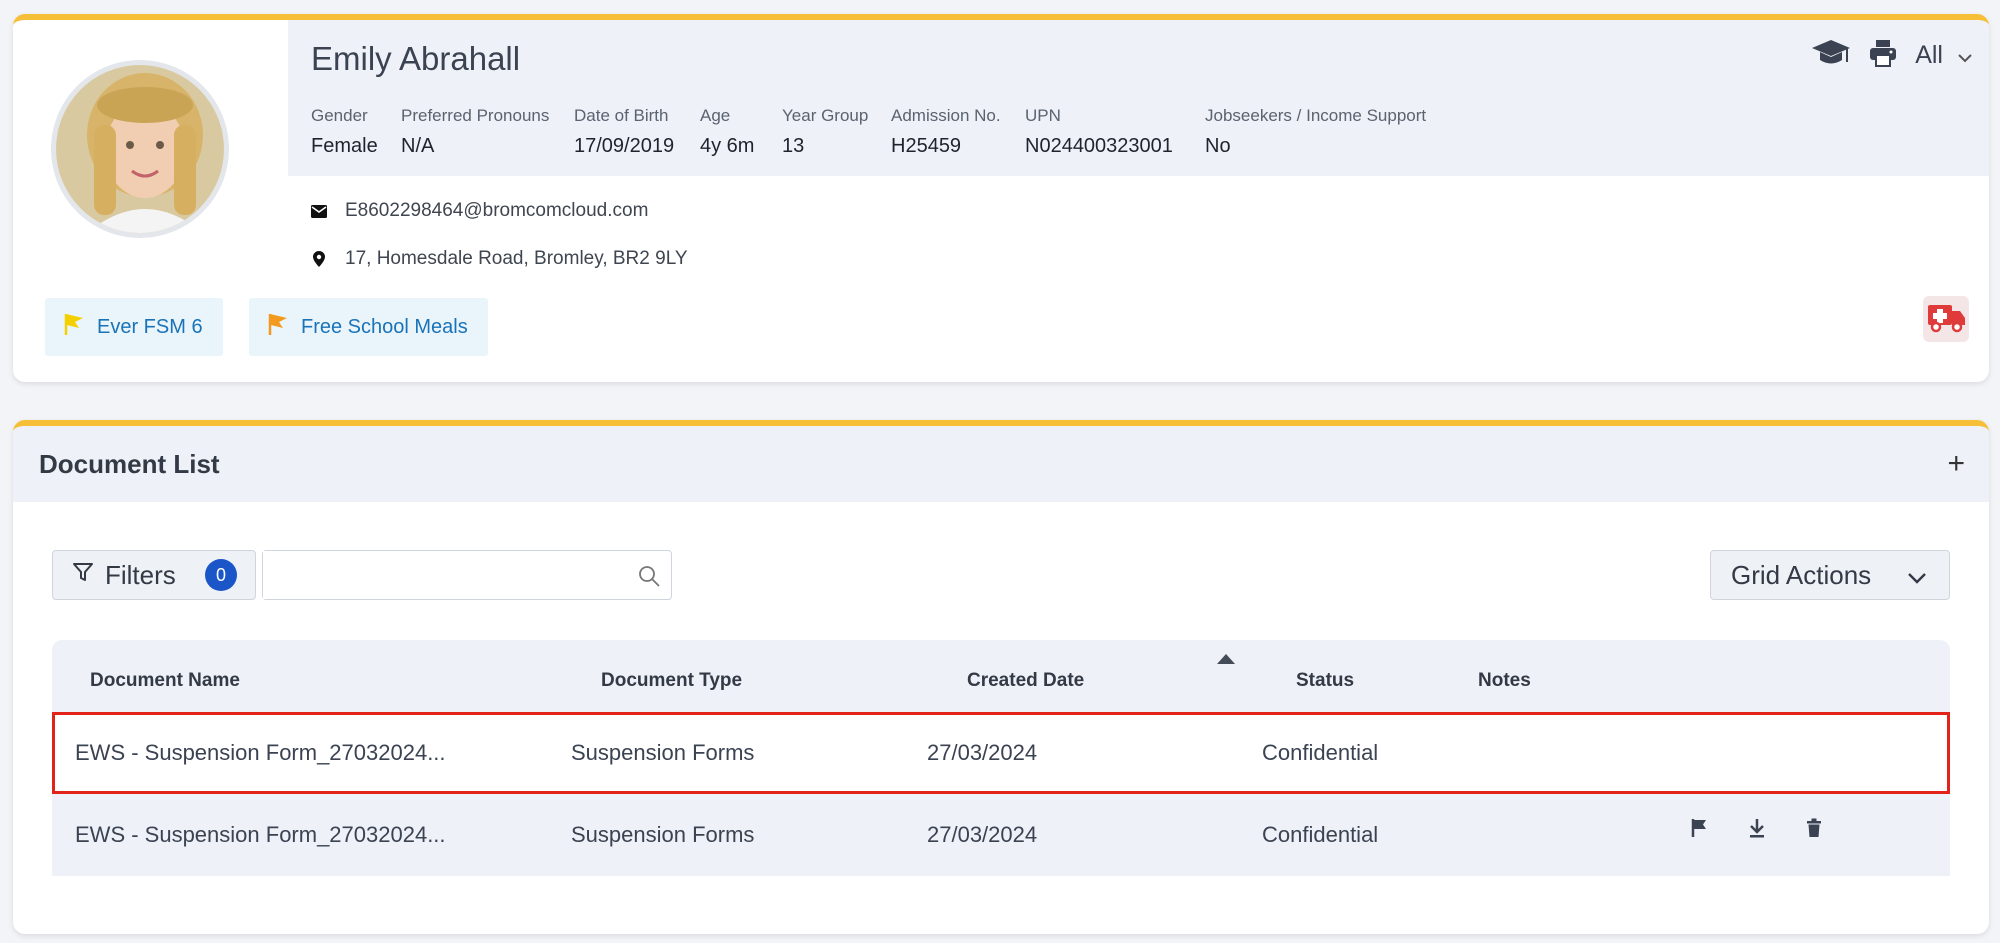 Image resolution: width=2000 pixels, height=943 pixels. I want to click on search-box, so click(467, 575).